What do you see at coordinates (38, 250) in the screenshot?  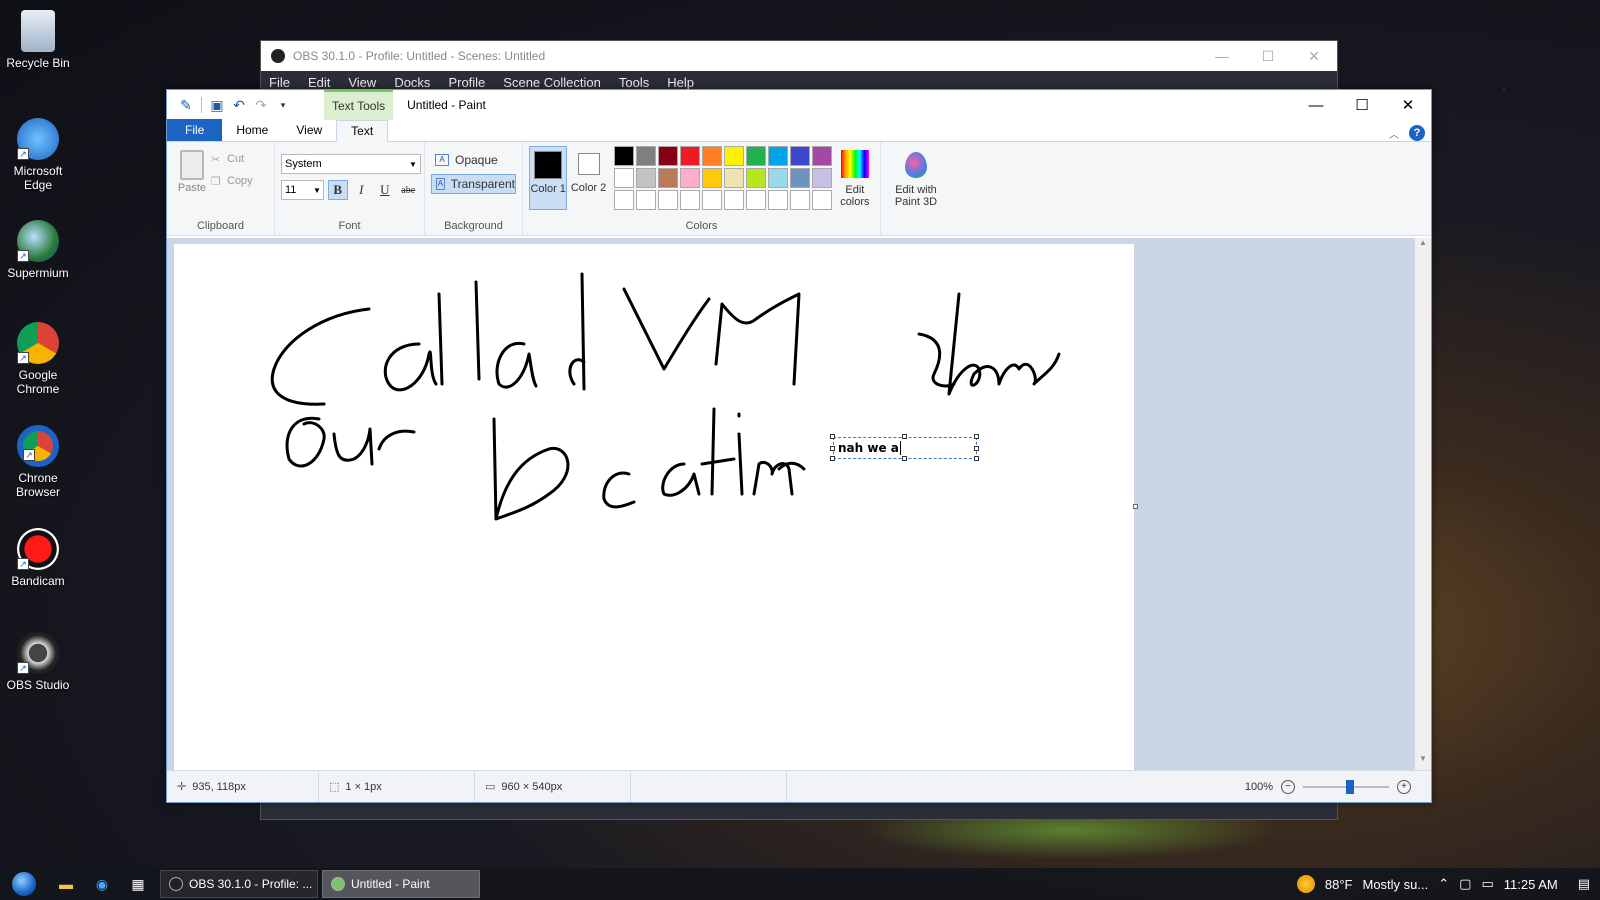 I see `desktop-icon-supermium: ↗ Supermium` at bounding box center [38, 250].